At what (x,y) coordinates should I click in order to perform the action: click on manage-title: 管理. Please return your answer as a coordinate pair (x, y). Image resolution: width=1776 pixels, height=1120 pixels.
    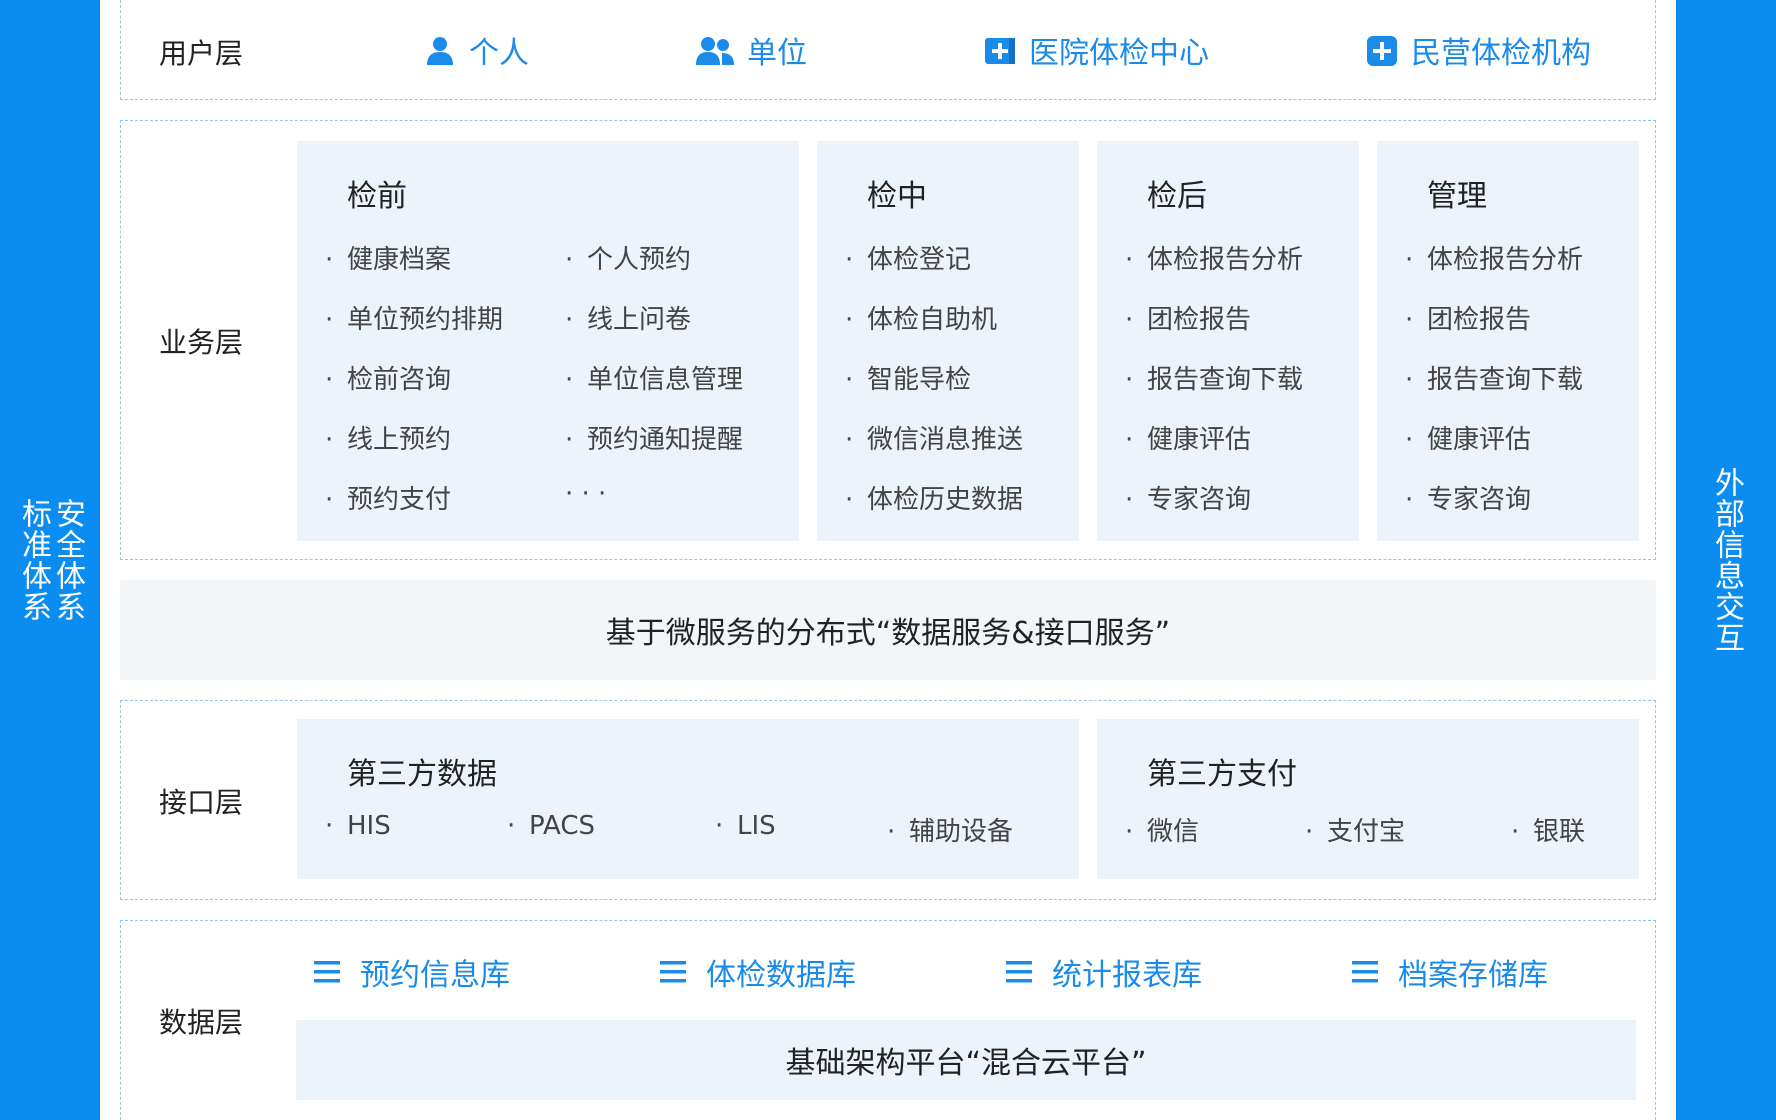
    Looking at the image, I should click on (1457, 196).